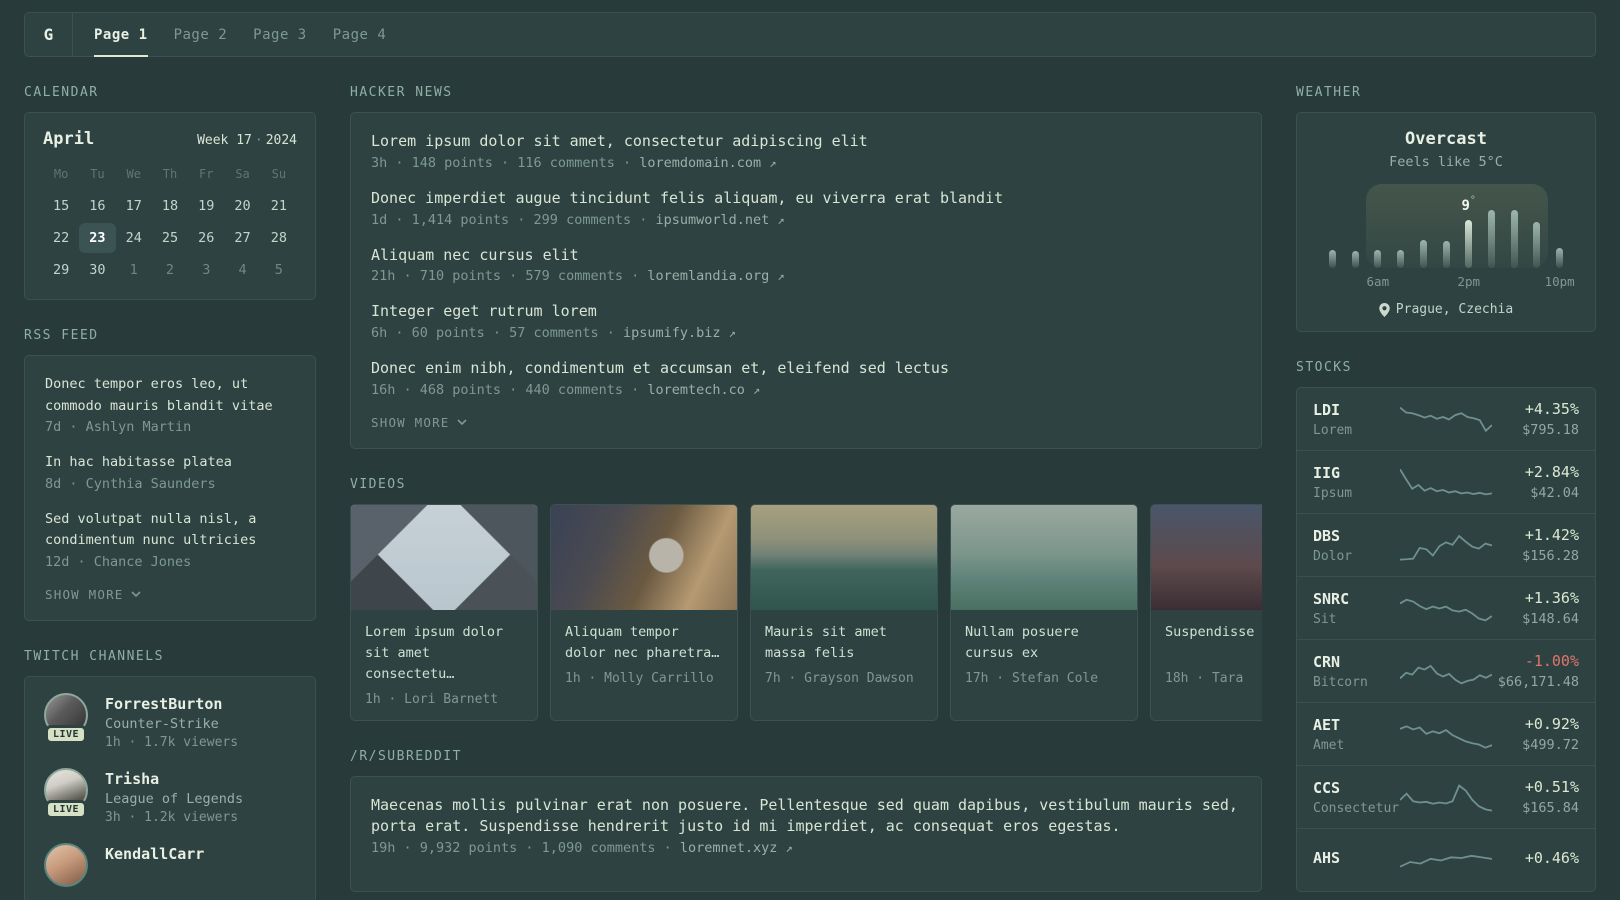 The width and height of the screenshot is (1620, 900). I want to click on weather-feels-like: Feels like 5°C, so click(1446, 162).